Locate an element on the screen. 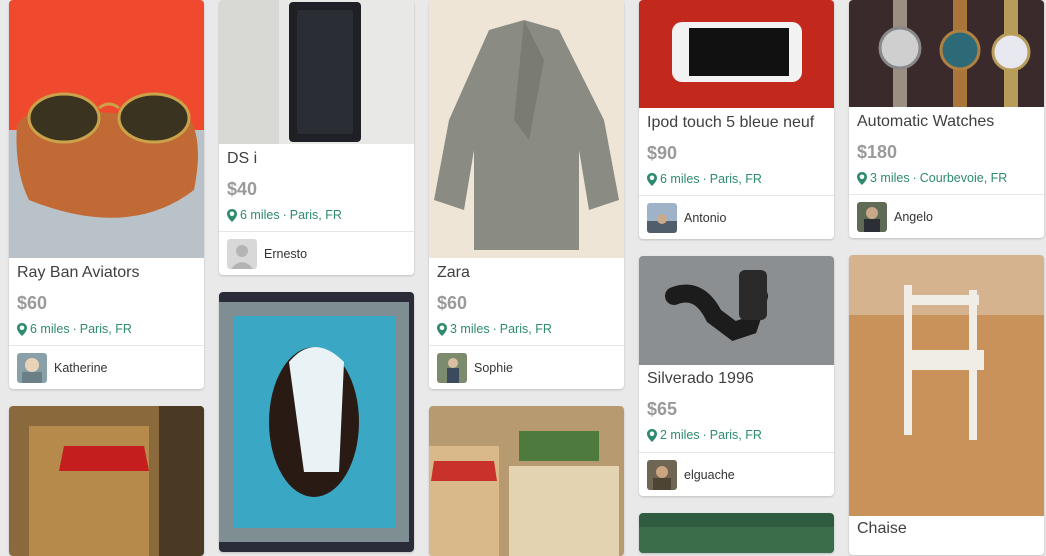 This screenshot has width=1046, height=556. seller-name: elguache is located at coordinates (709, 475).